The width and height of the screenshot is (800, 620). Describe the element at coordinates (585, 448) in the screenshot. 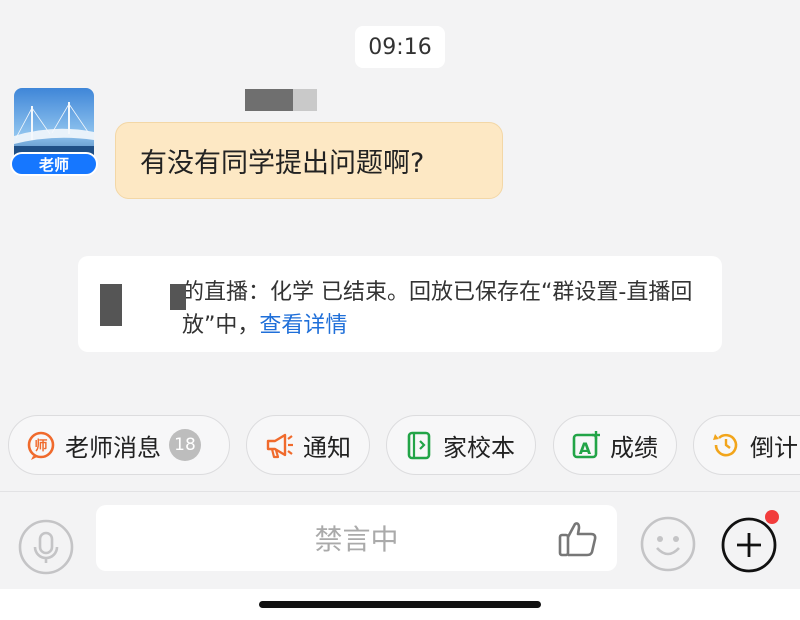

I see `svg-text: A` at that location.